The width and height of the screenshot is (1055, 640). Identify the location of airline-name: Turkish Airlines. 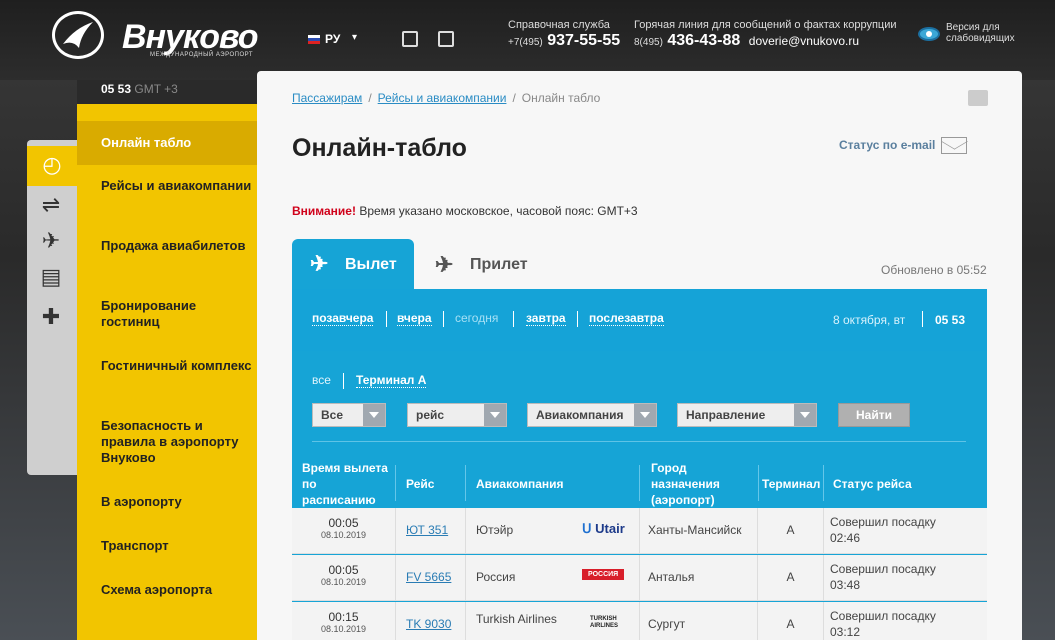
(516, 619).